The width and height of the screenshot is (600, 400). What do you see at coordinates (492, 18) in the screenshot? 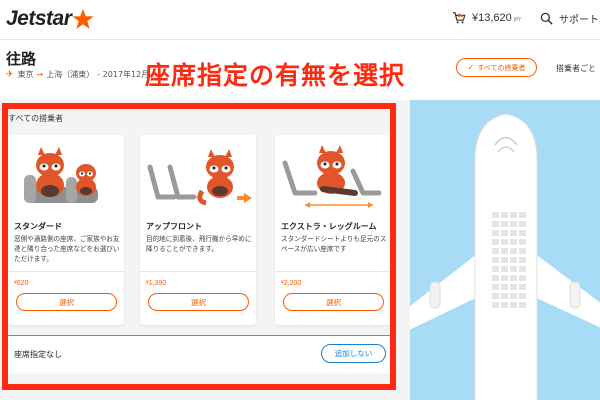
I see `cart-amount: ¥13,620` at bounding box center [492, 18].